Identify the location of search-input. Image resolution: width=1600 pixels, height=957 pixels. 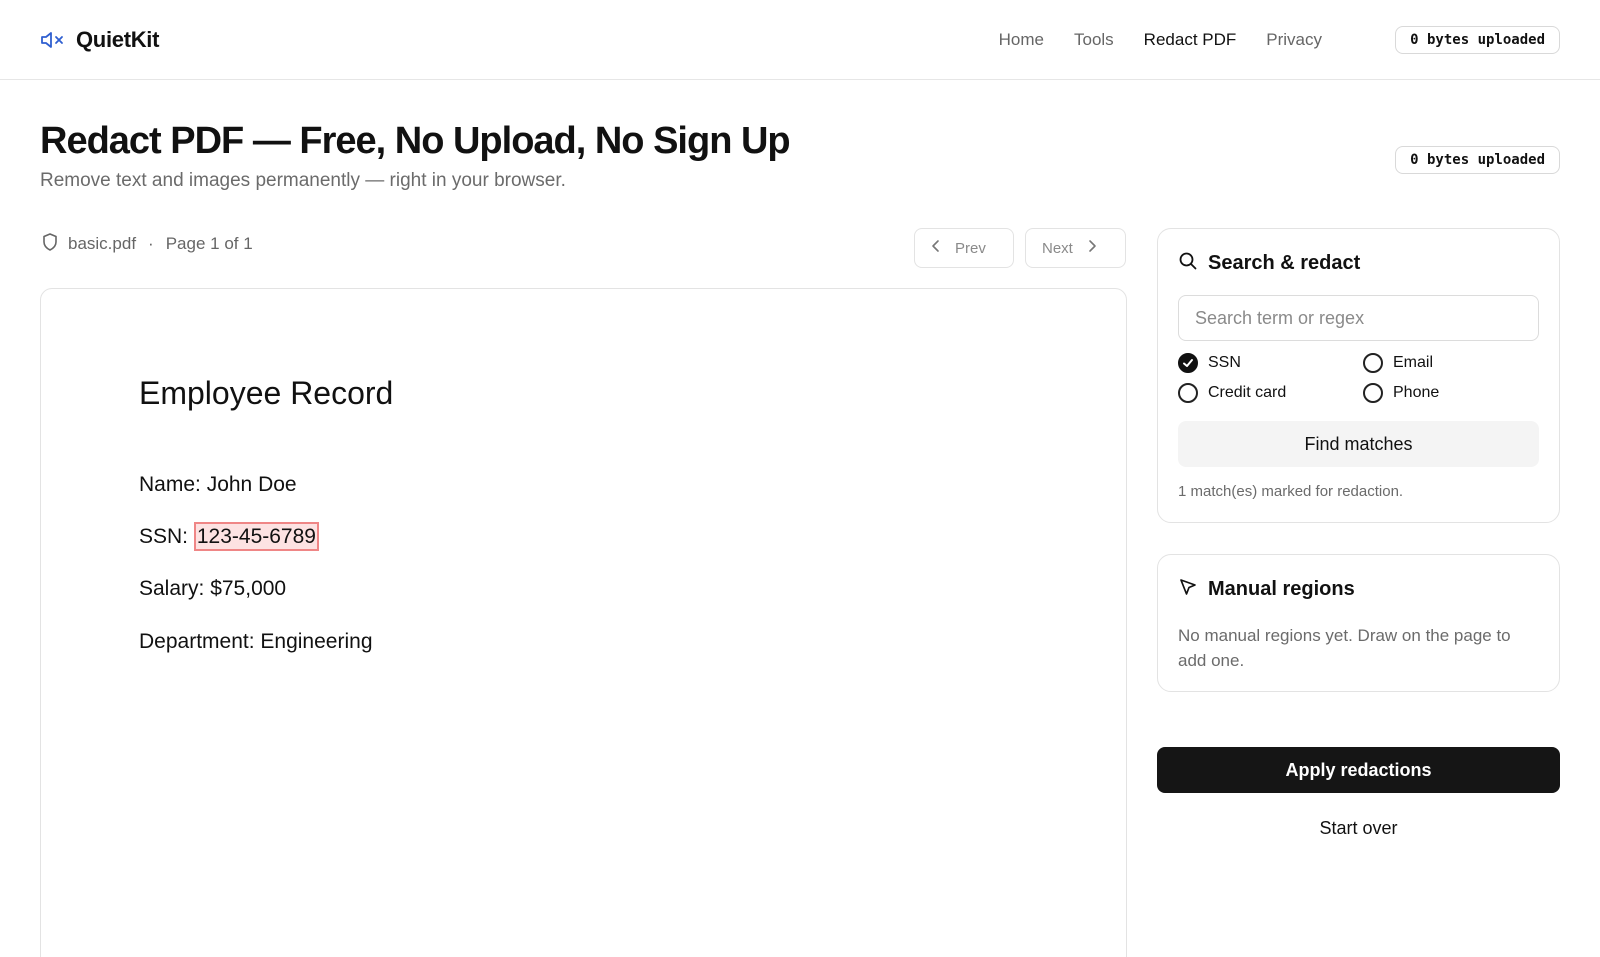
(1358, 318).